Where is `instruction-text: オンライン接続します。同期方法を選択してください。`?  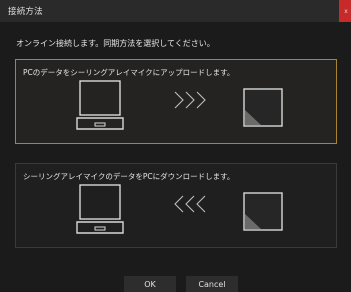
instruction-text: オンライン接続します。同期方法を選択してください。 is located at coordinates (115, 43).